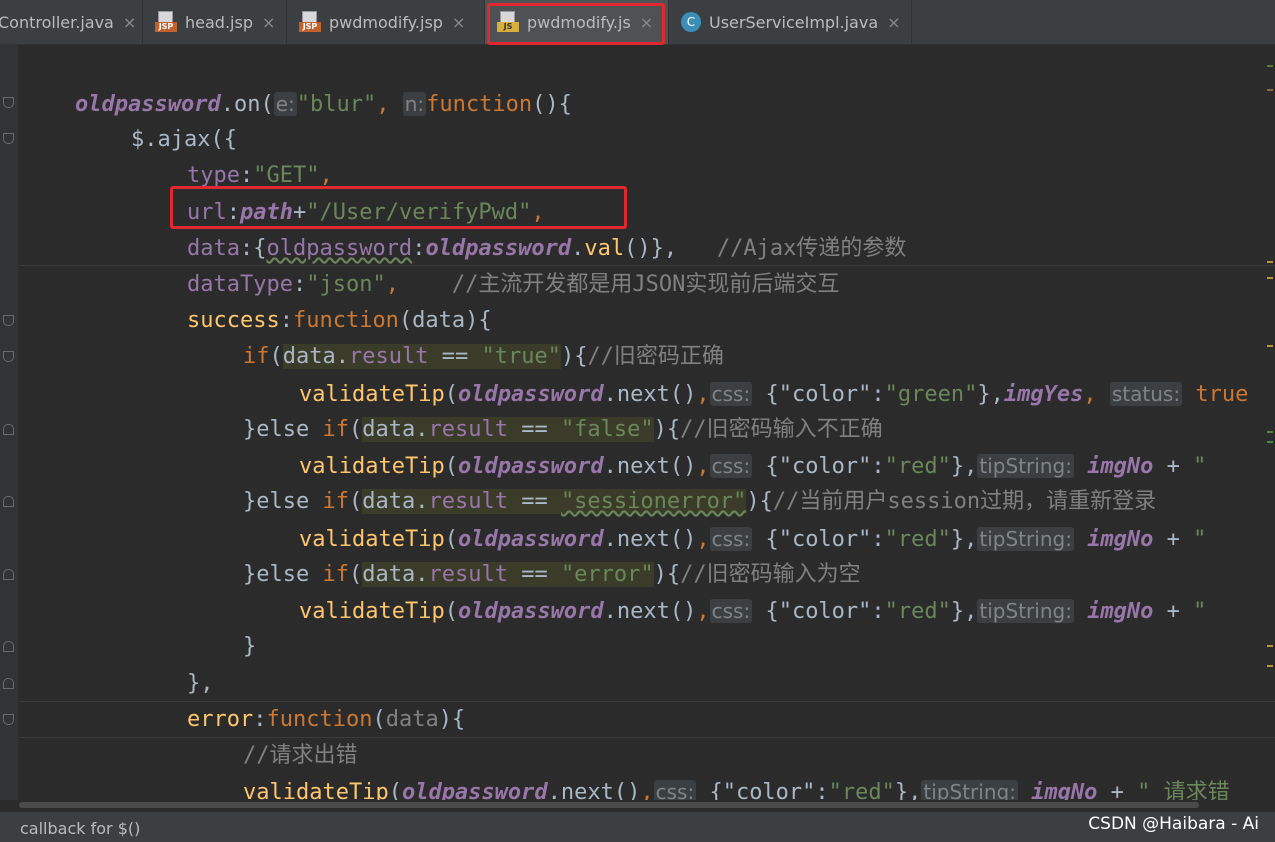 The height and width of the screenshot is (842, 1275). I want to click on code-line: dataType:"json", //主流开发都是用JSON实现前后端交互, so click(513, 284).